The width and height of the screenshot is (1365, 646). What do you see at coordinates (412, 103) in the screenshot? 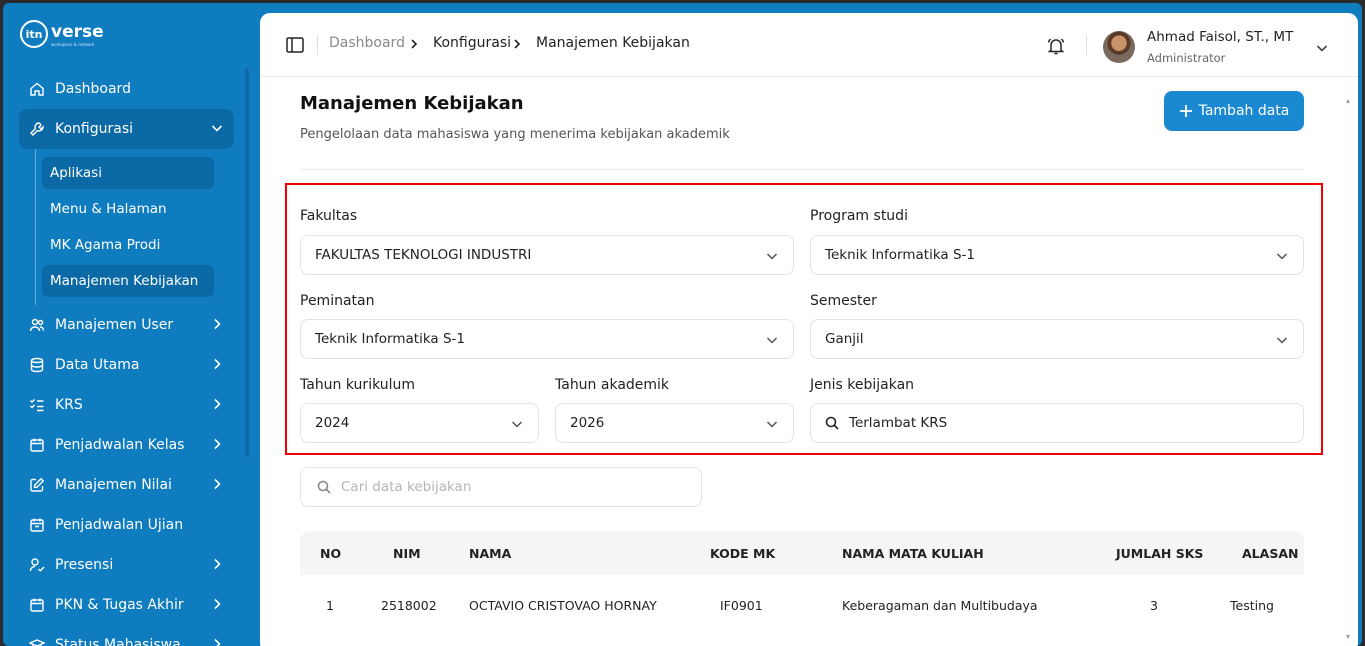
I see `page-title: Manajemen Kebijakan` at bounding box center [412, 103].